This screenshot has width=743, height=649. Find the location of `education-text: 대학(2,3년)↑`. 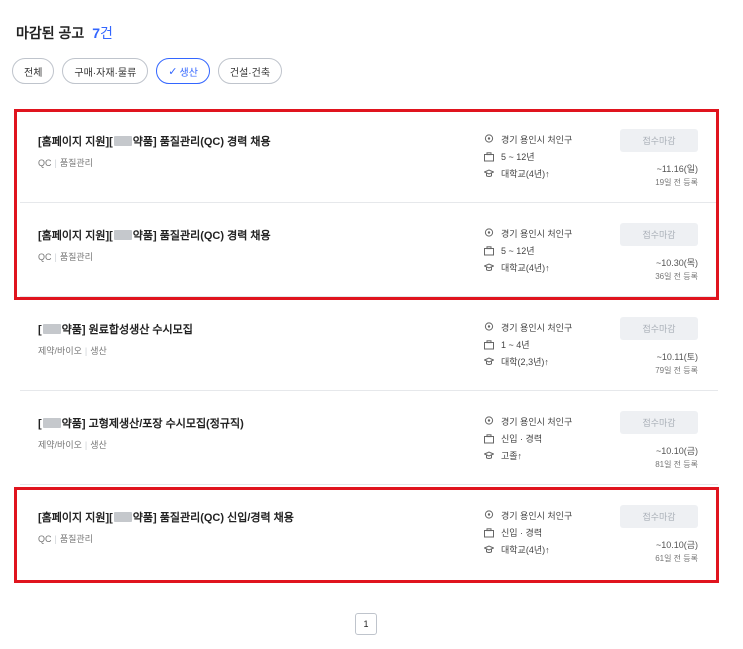

education-text: 대학(2,3년)↑ is located at coordinates (525, 362).